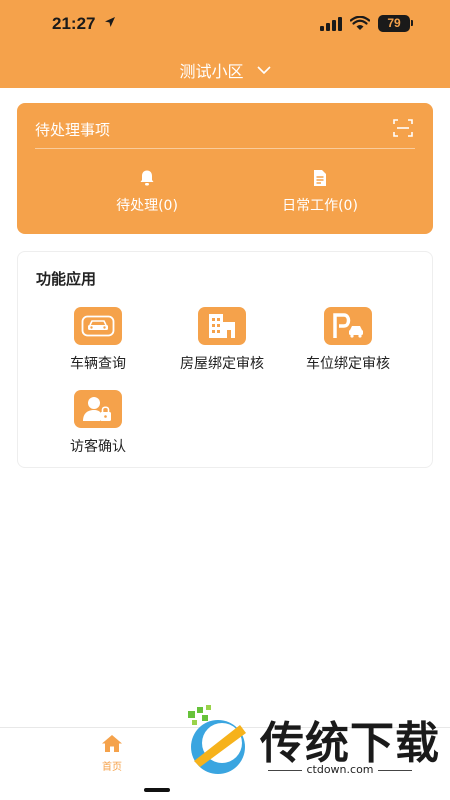 The width and height of the screenshot is (450, 800). I want to click on battery-tip, so click(412, 23).